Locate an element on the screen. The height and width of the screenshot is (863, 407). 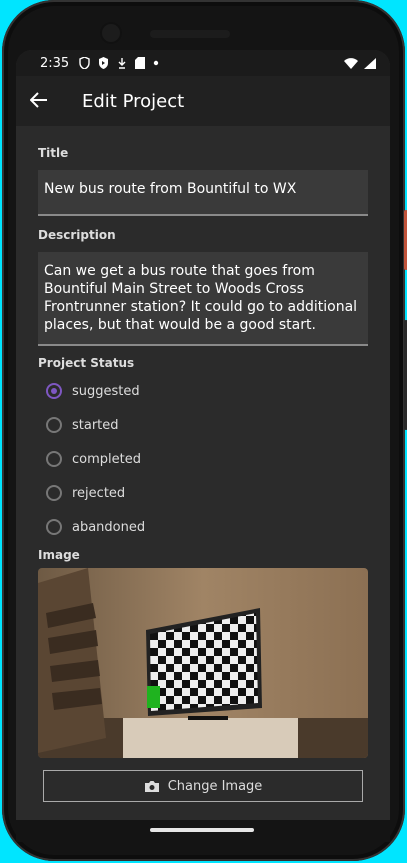
change-image-button: Change Image is located at coordinates (203, 786).